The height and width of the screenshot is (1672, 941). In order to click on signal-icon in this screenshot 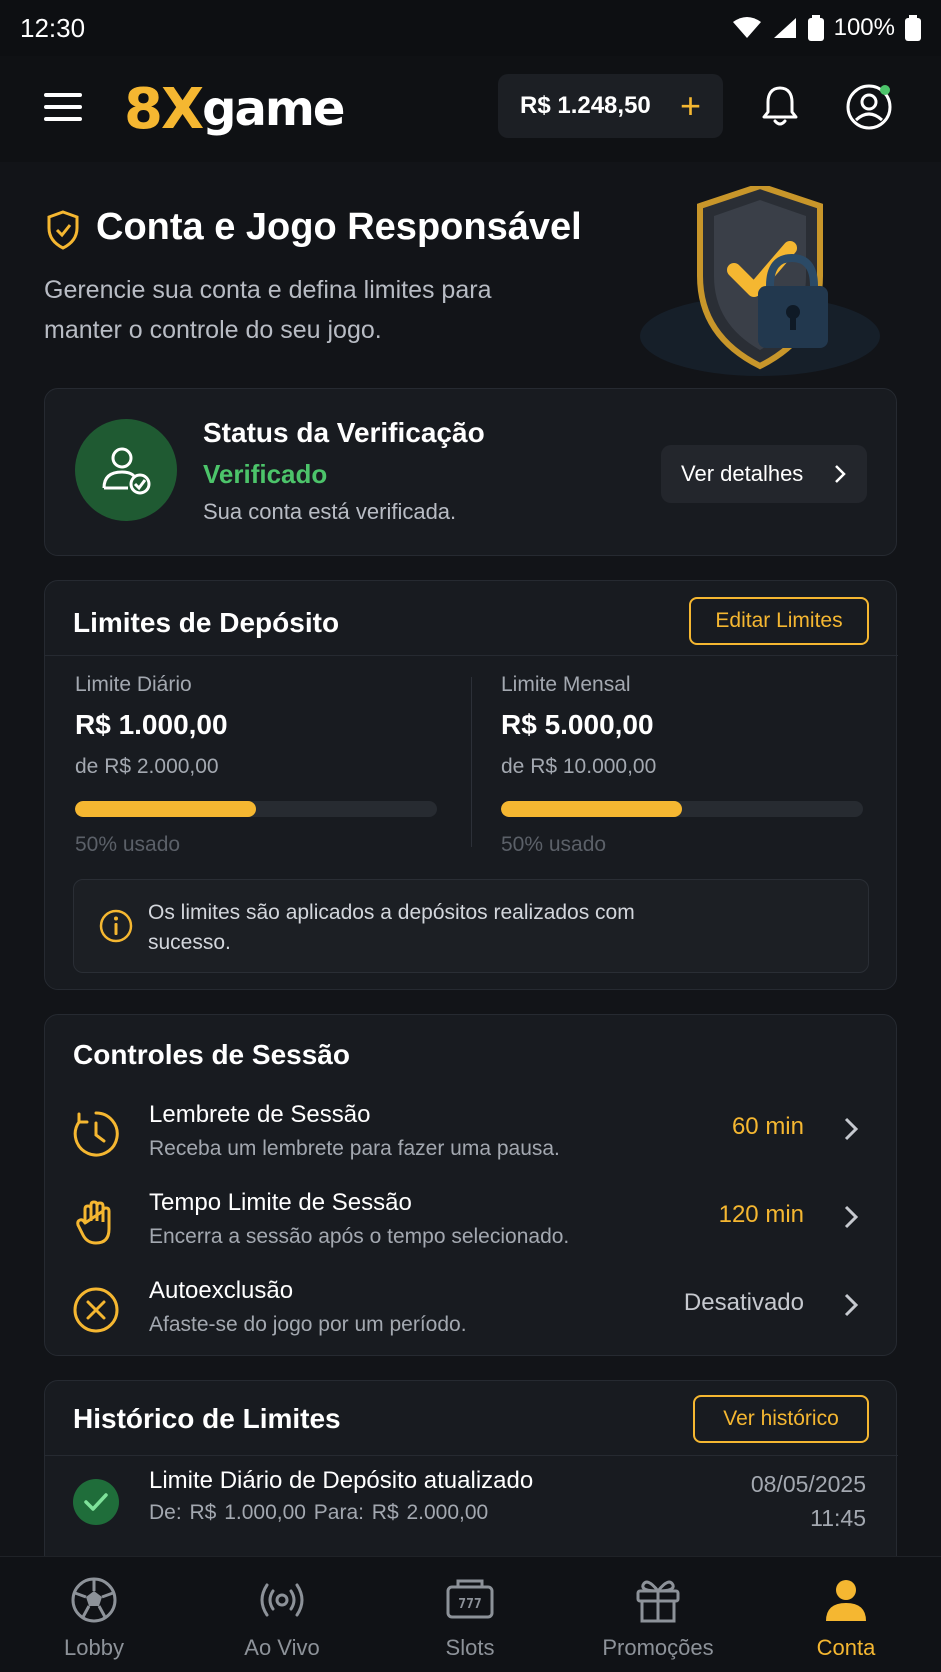, I will do `click(784, 28)`.